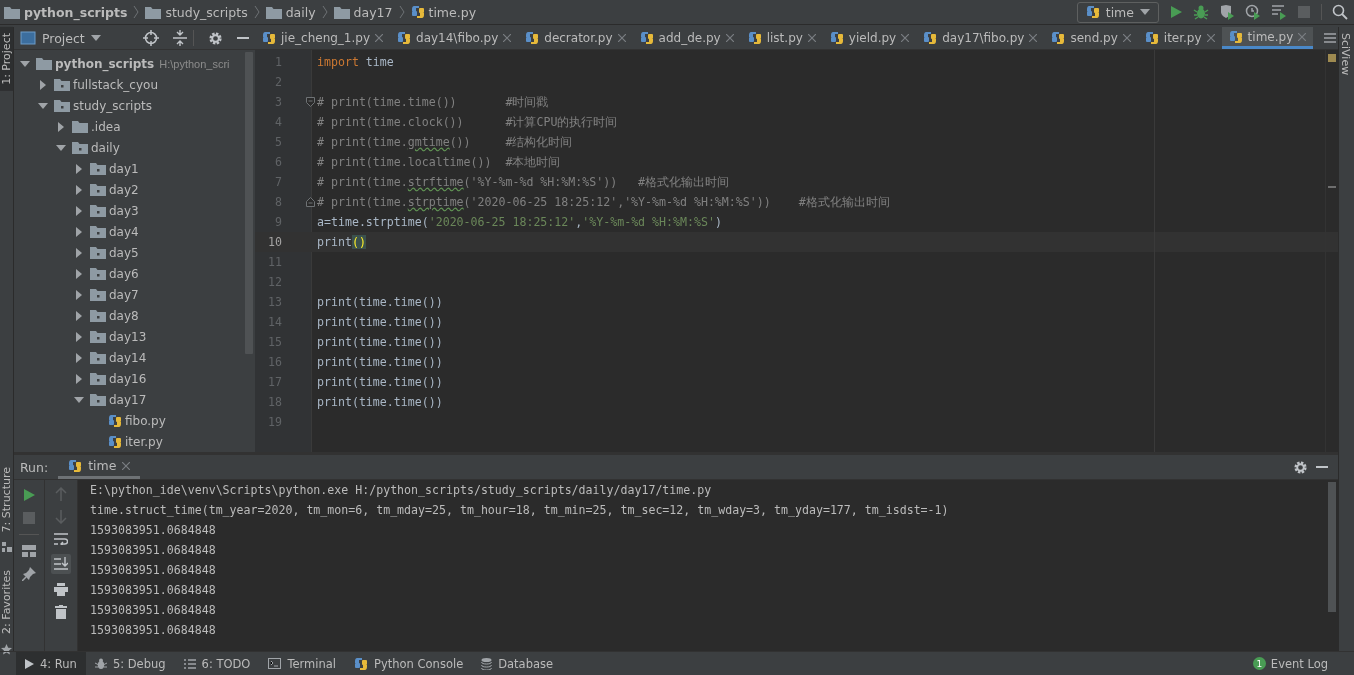  I want to click on tree-item-label: day14, so click(128, 357).